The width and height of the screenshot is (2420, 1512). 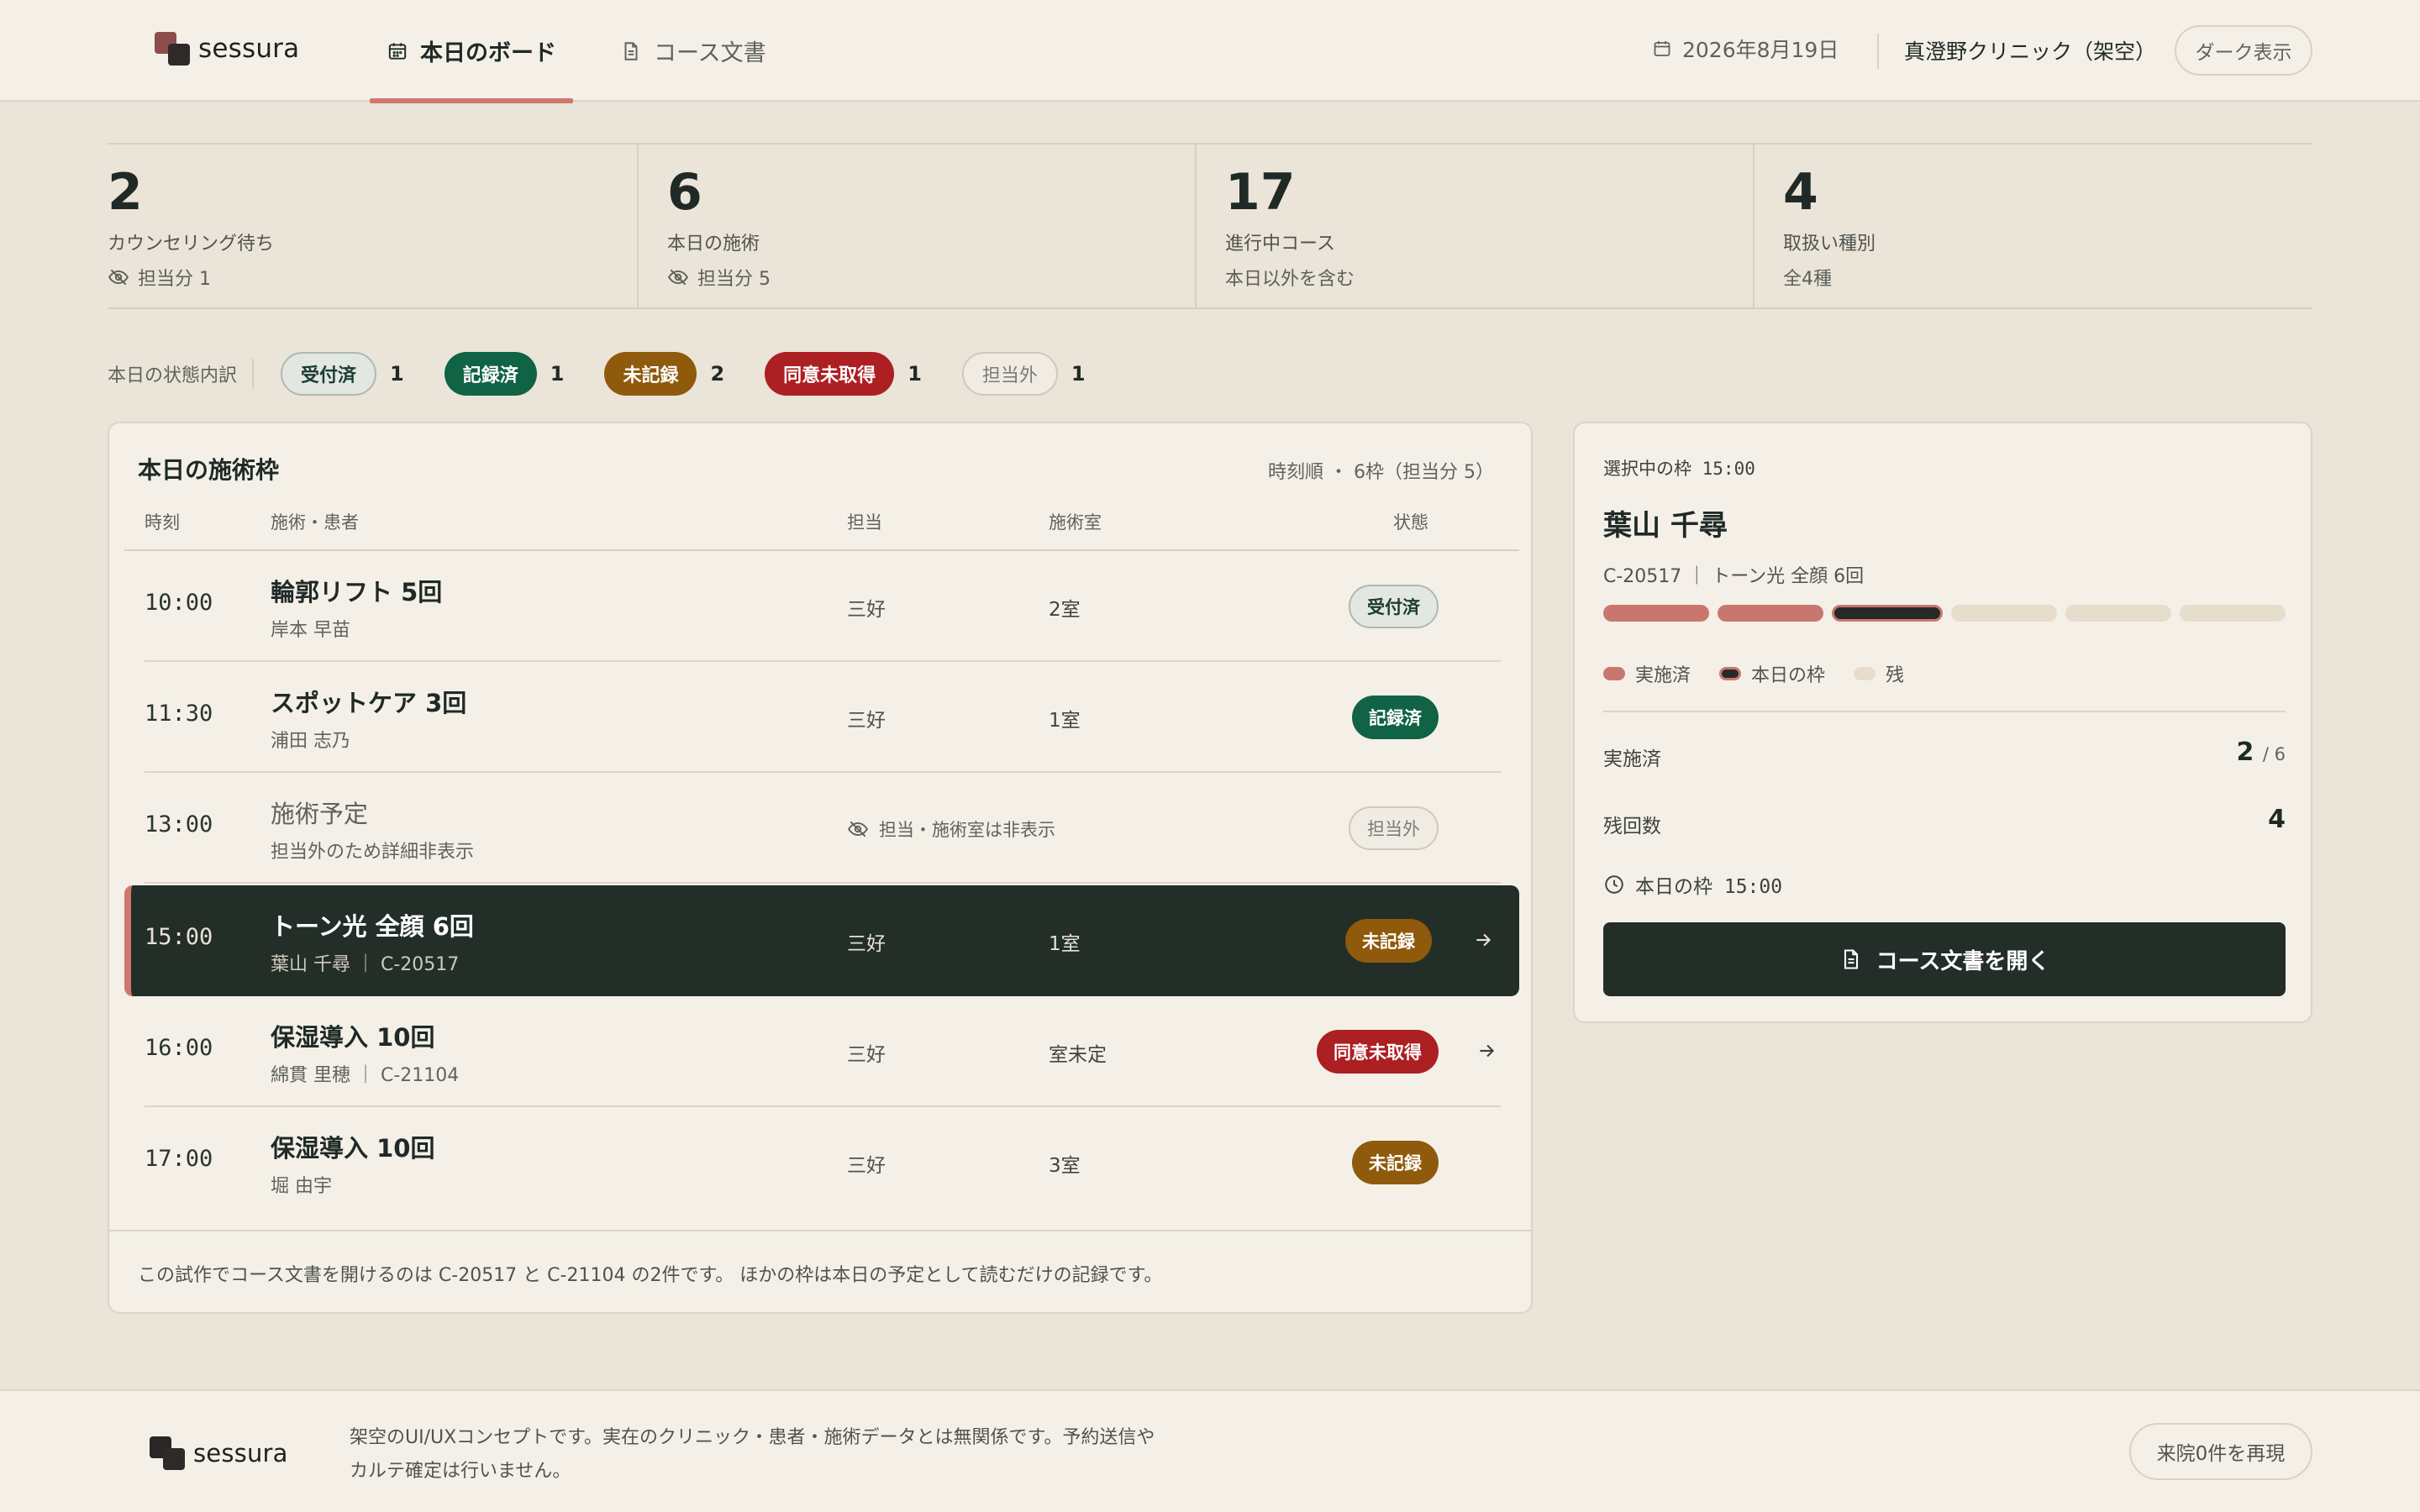 I want to click on status-chip-received: 受付済, so click(x=329, y=374).